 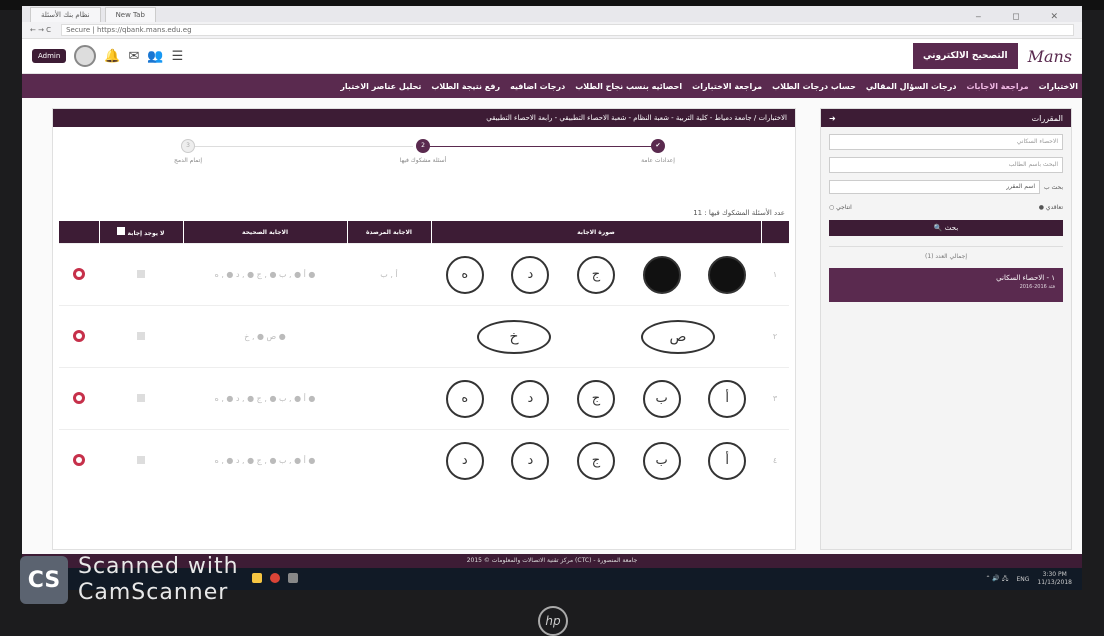 I want to click on camscanner-watermark: CS Scanned with CamScanner, so click(x=129, y=580).